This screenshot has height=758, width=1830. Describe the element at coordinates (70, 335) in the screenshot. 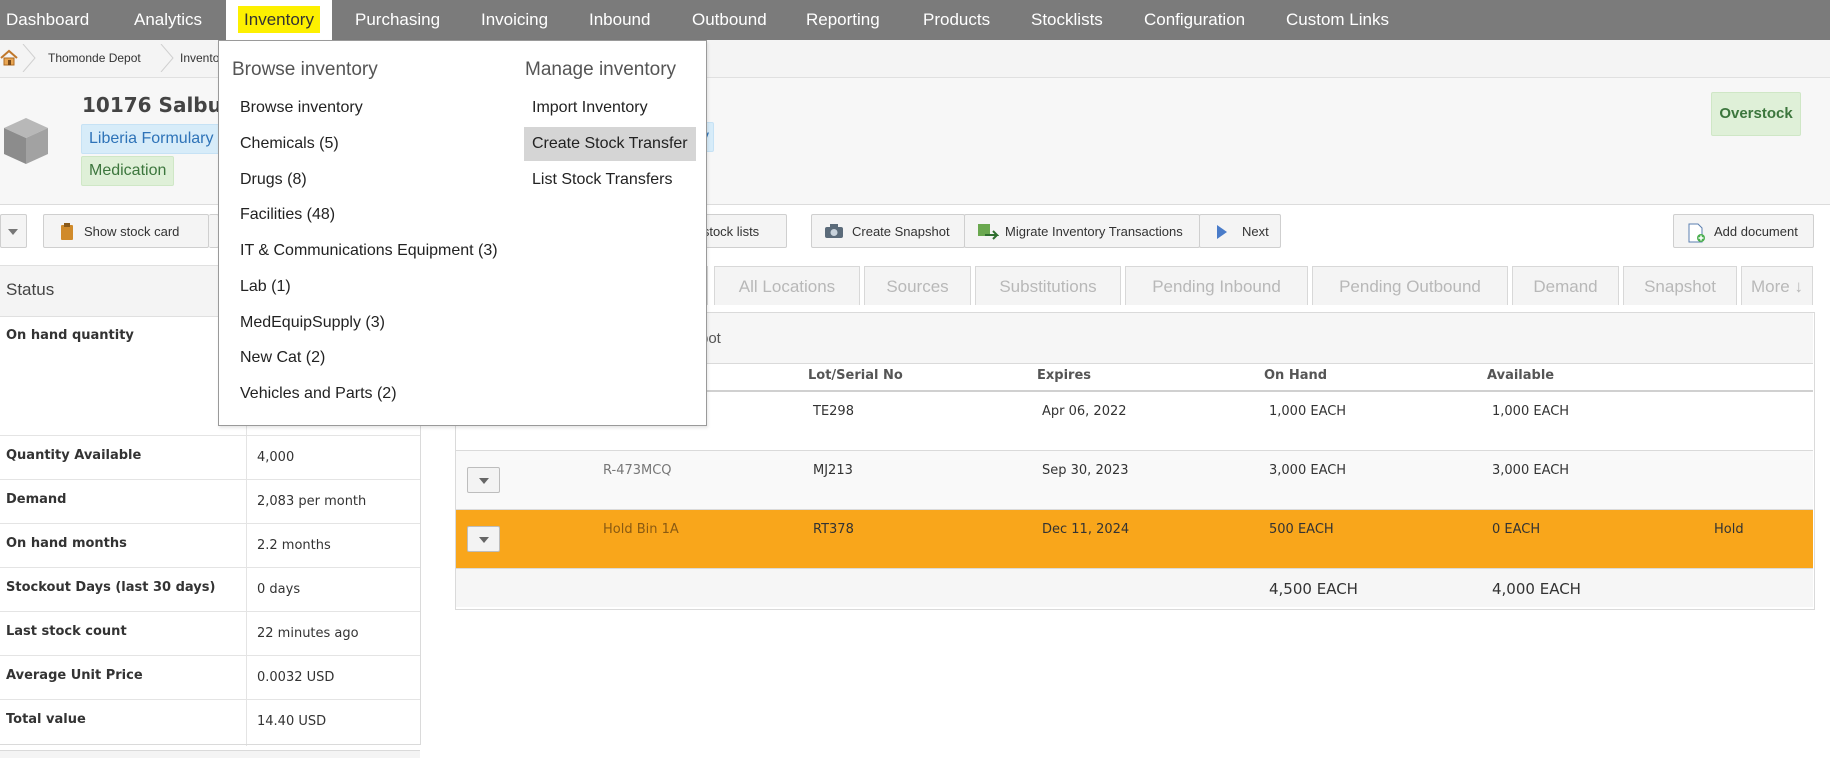

I see `status-label: On hand quantity` at that location.